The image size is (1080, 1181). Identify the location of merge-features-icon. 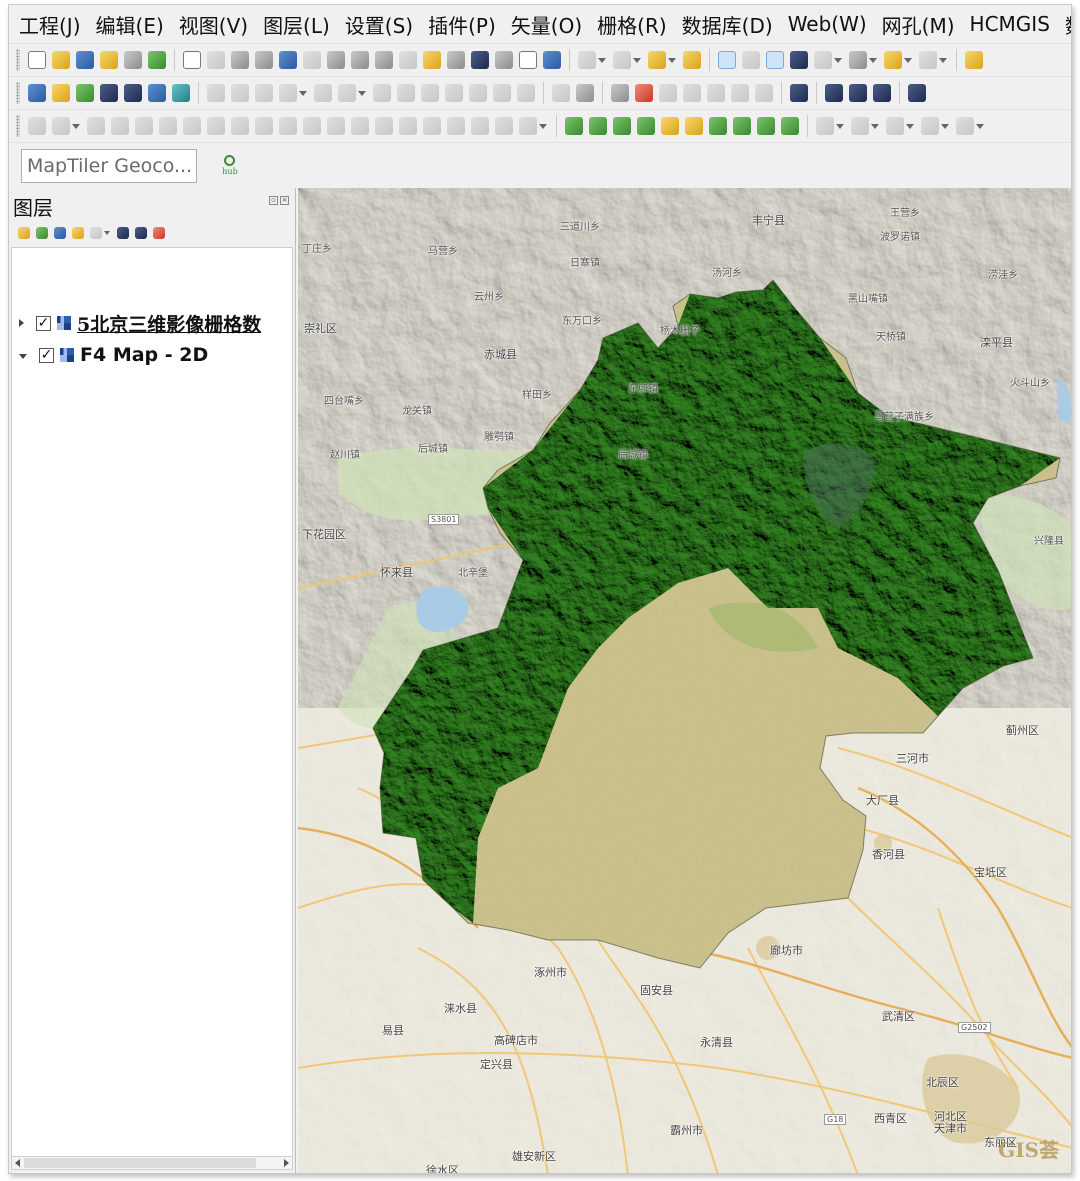
(312, 126).